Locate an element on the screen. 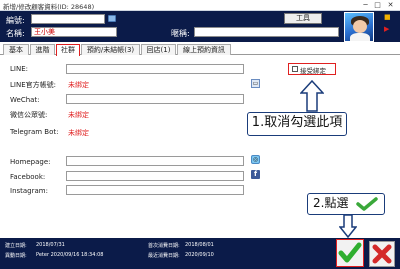 The height and width of the screenshot is (269, 400). name-field: 王小美 is located at coordinates (74, 32).